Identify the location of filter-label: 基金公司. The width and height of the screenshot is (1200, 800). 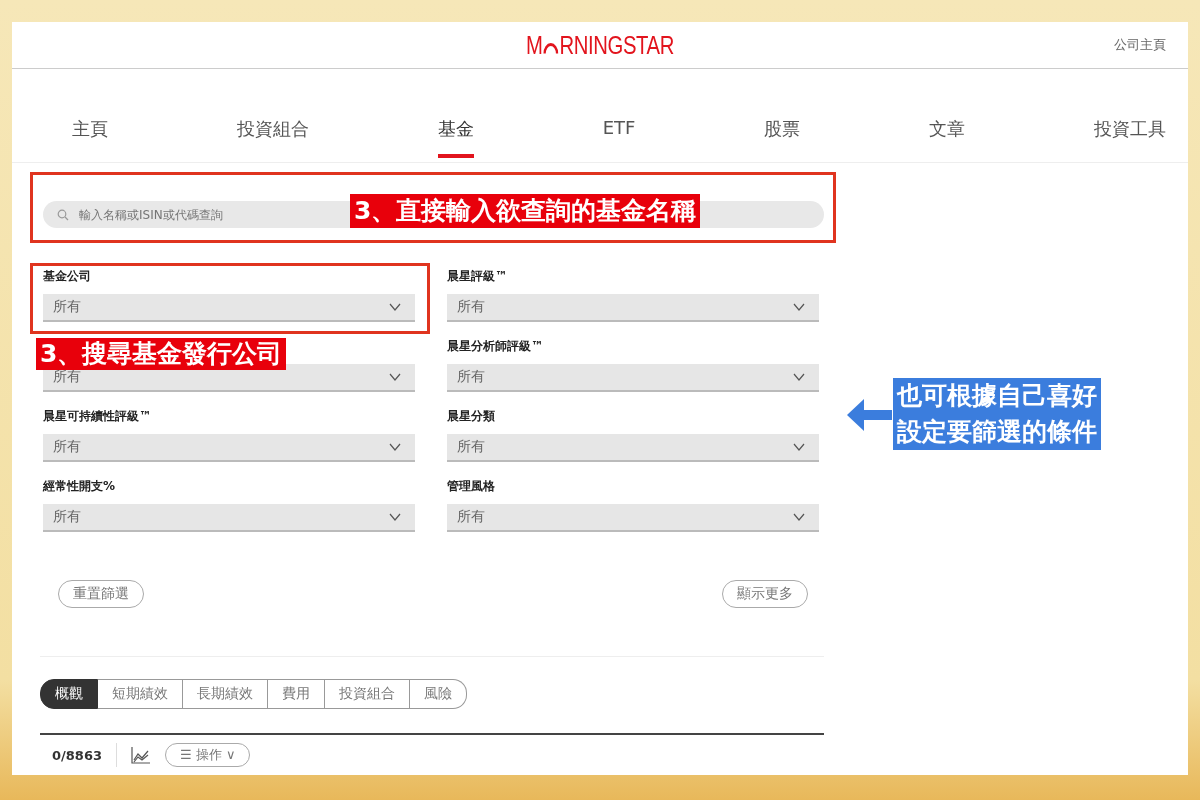
(67, 276).